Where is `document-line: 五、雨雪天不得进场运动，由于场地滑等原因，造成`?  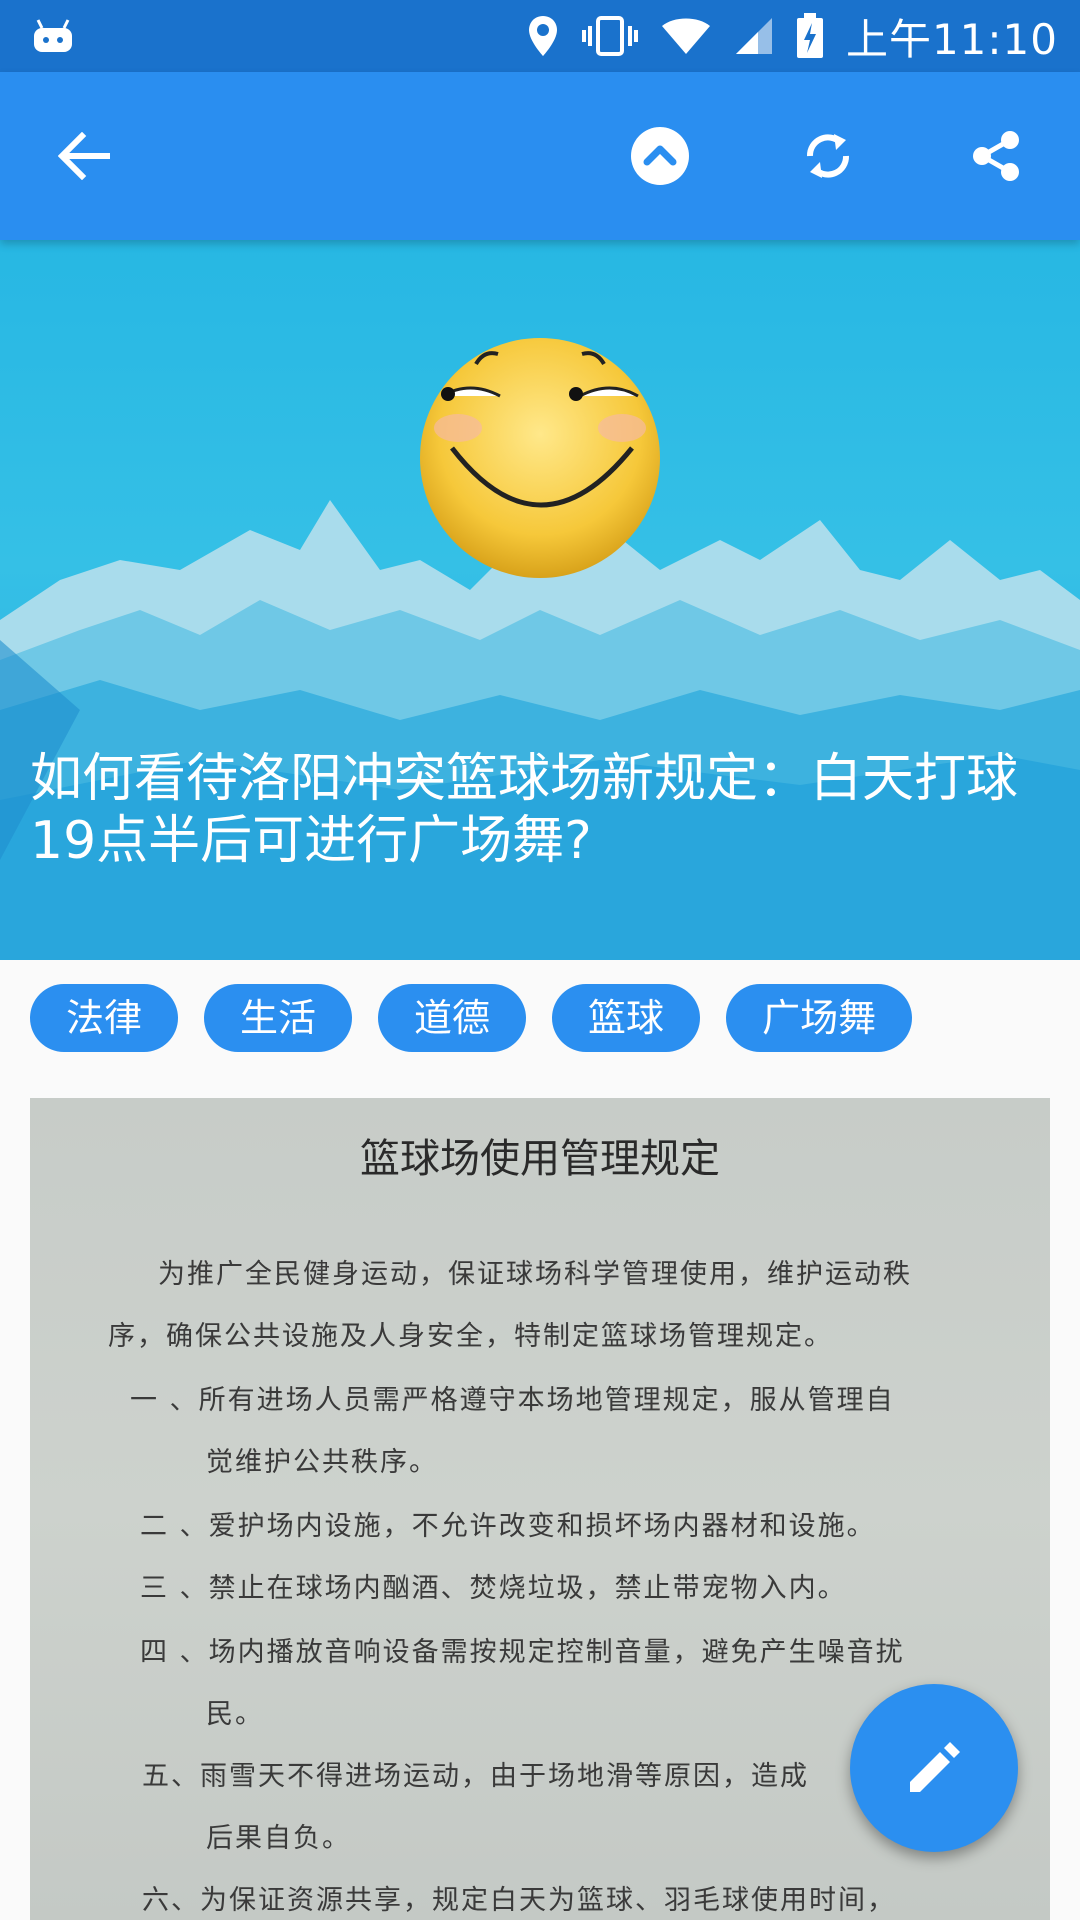 document-line: 五、雨雪天不得进场运动，由于场地滑等原因，造成 is located at coordinates (475, 1776).